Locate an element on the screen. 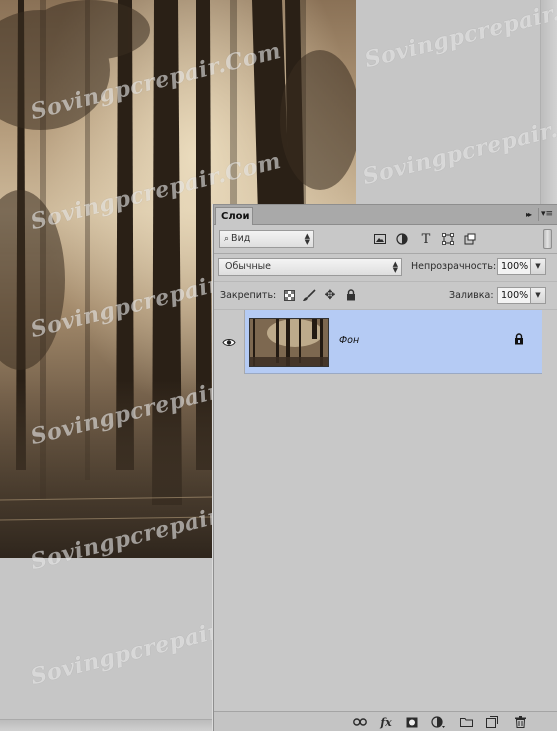 This screenshot has width=557, height=731. layer-style-icon: fx is located at coordinates (386, 722).